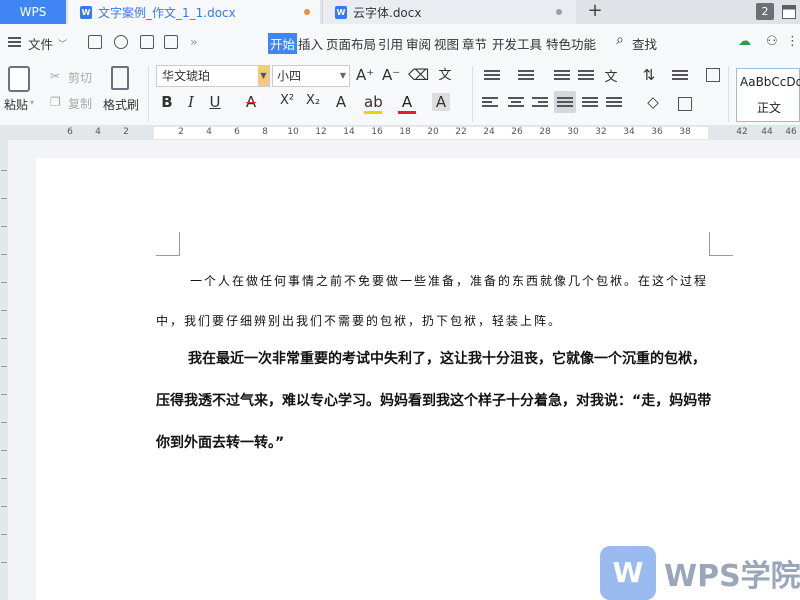 This screenshot has height=600, width=800. What do you see at coordinates (251, 102) in the screenshot?
I see `strikethrough-button: A` at bounding box center [251, 102].